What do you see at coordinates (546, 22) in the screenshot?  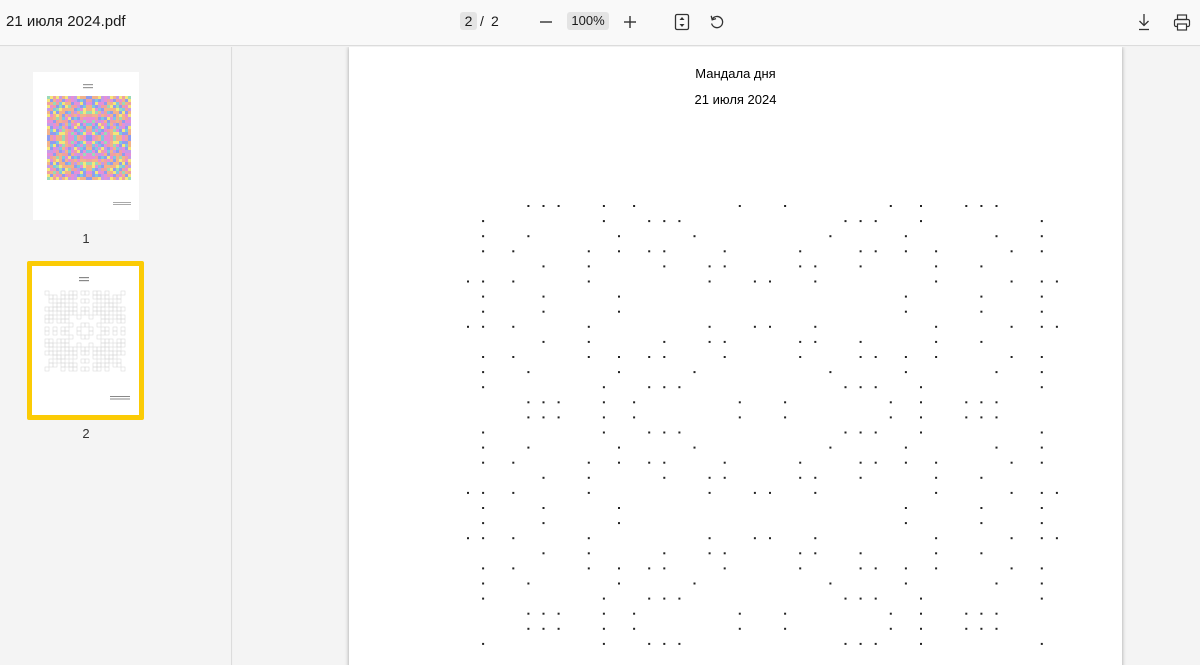 I see `zoom-out-button` at bounding box center [546, 22].